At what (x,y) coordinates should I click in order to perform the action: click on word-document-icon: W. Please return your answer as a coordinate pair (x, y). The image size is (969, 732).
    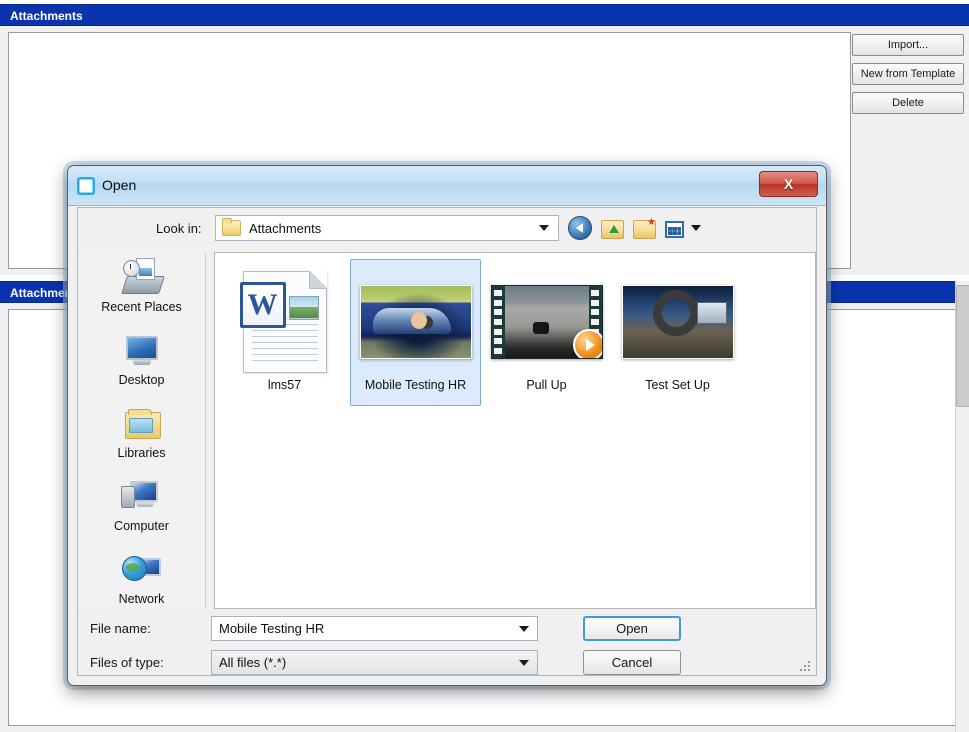
    Looking at the image, I should click on (285, 322).